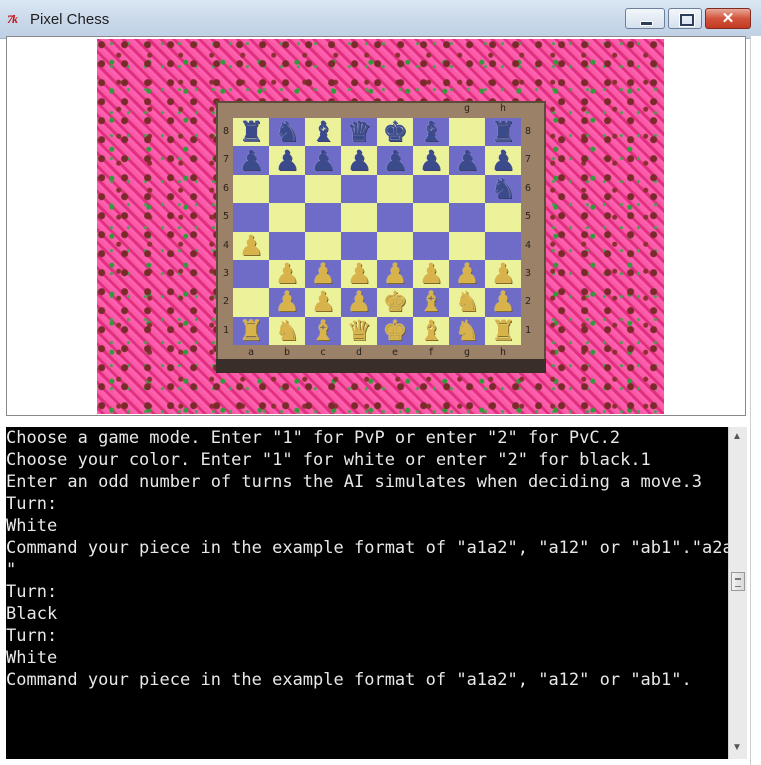 The height and width of the screenshot is (765, 761). I want to click on square-c5, so click(323, 217).